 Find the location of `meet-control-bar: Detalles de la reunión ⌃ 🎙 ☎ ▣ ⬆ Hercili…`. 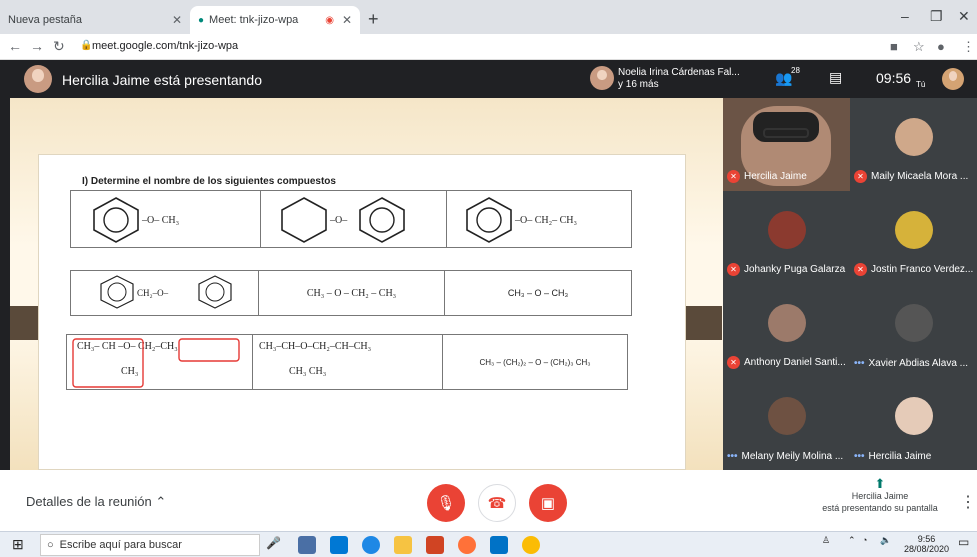

meet-control-bar: Detalles de la reunión ⌃ 🎙 ☎ ▣ ⬆ Hercili… is located at coordinates (488, 500).